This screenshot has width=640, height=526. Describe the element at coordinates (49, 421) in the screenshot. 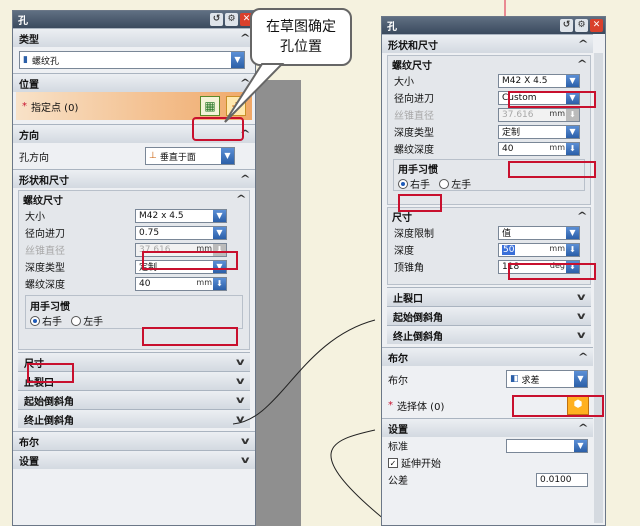

I see `end-chamfer-label: 终止倒斜角` at that location.